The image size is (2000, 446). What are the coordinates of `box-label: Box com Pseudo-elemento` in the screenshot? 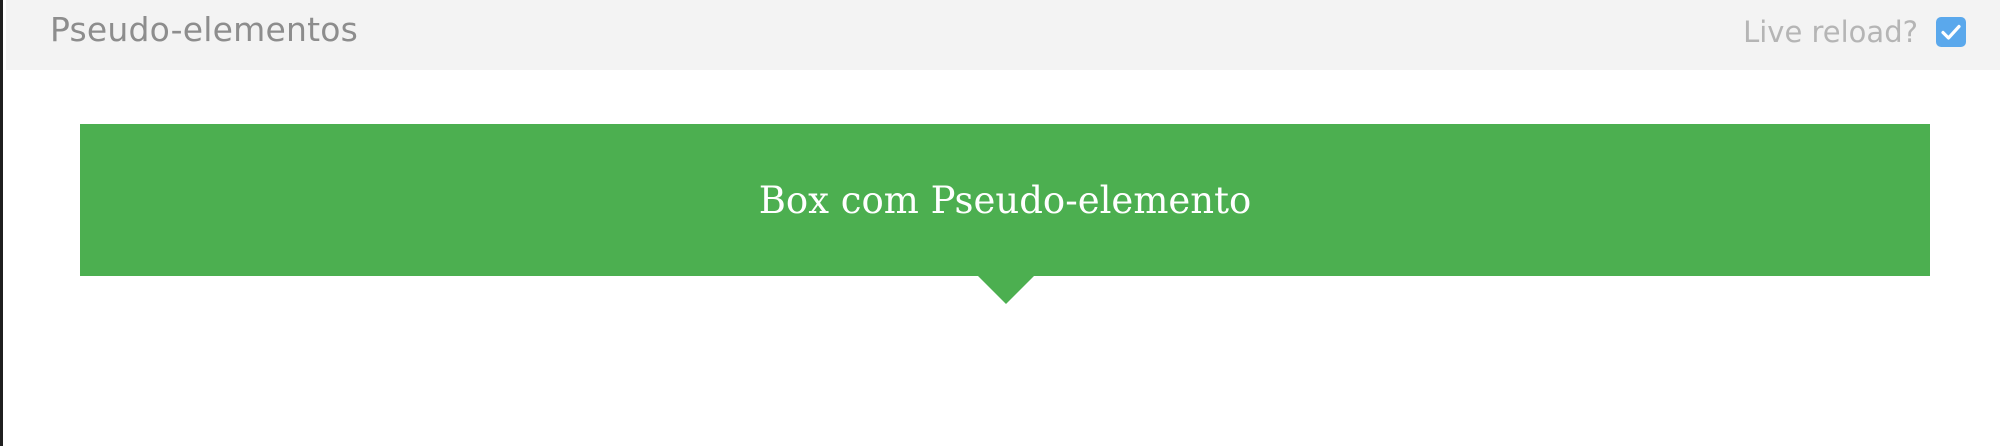 It's located at (1005, 200).